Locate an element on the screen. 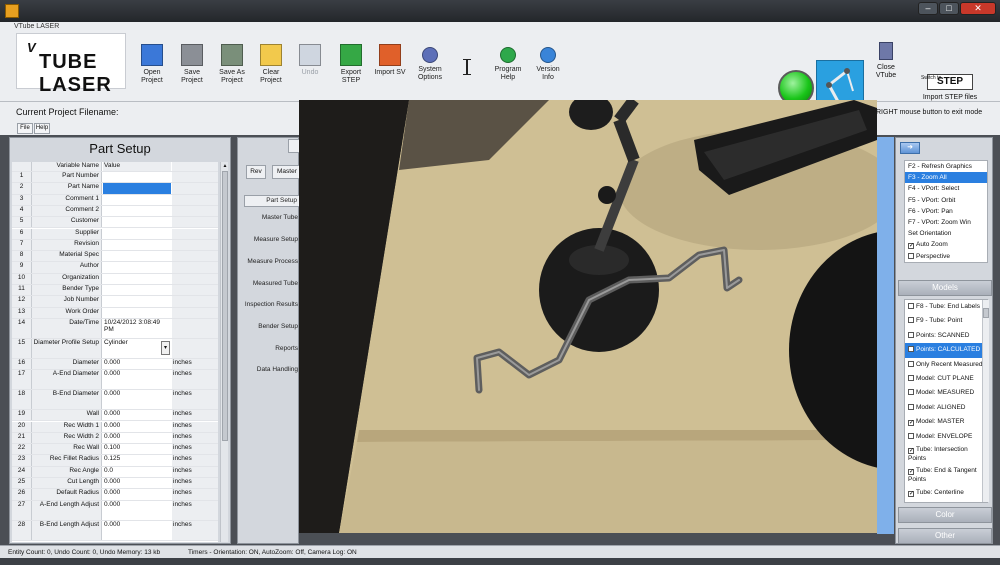 The height and width of the screenshot is (565, 1000). nav-item-data-handling: Data Handling is located at coordinates (272, 369).